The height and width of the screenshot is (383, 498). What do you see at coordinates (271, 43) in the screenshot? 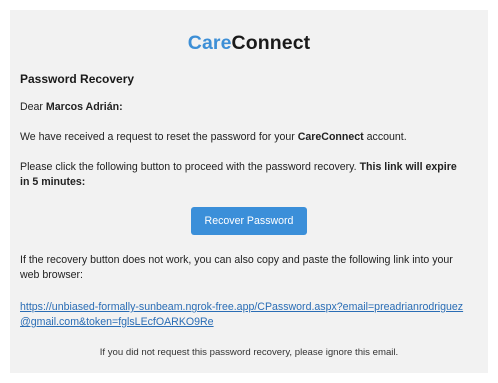
I see `logo-connect: Connect` at bounding box center [271, 43].